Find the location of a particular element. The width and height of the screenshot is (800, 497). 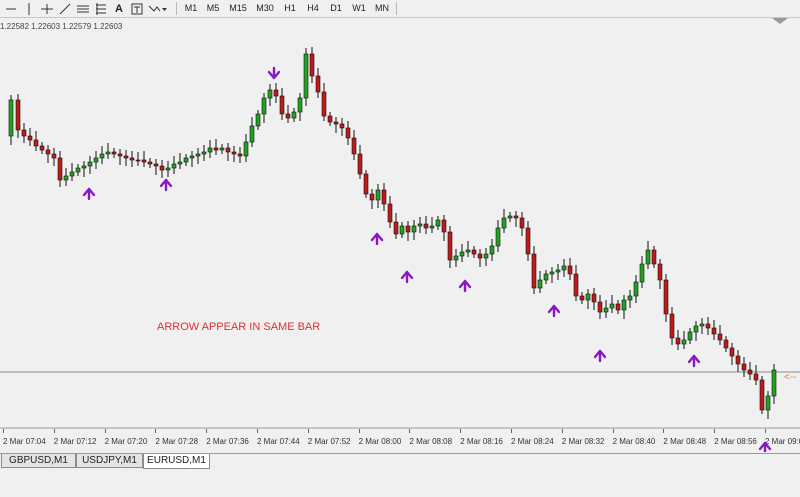

timeframe-m1-button: M1 is located at coordinates (191, 8).